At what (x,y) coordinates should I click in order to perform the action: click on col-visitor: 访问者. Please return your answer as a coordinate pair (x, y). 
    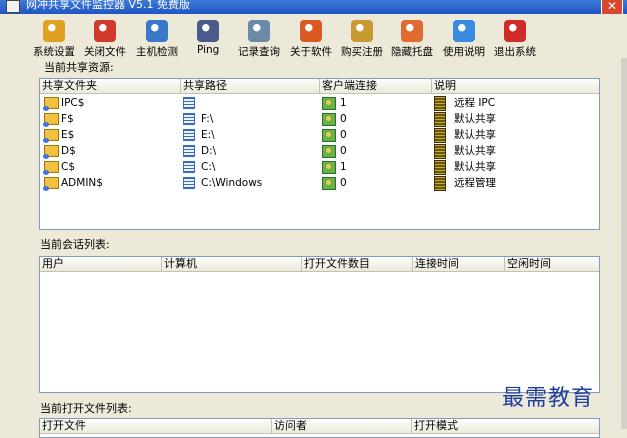
    Looking at the image, I should click on (342, 426).